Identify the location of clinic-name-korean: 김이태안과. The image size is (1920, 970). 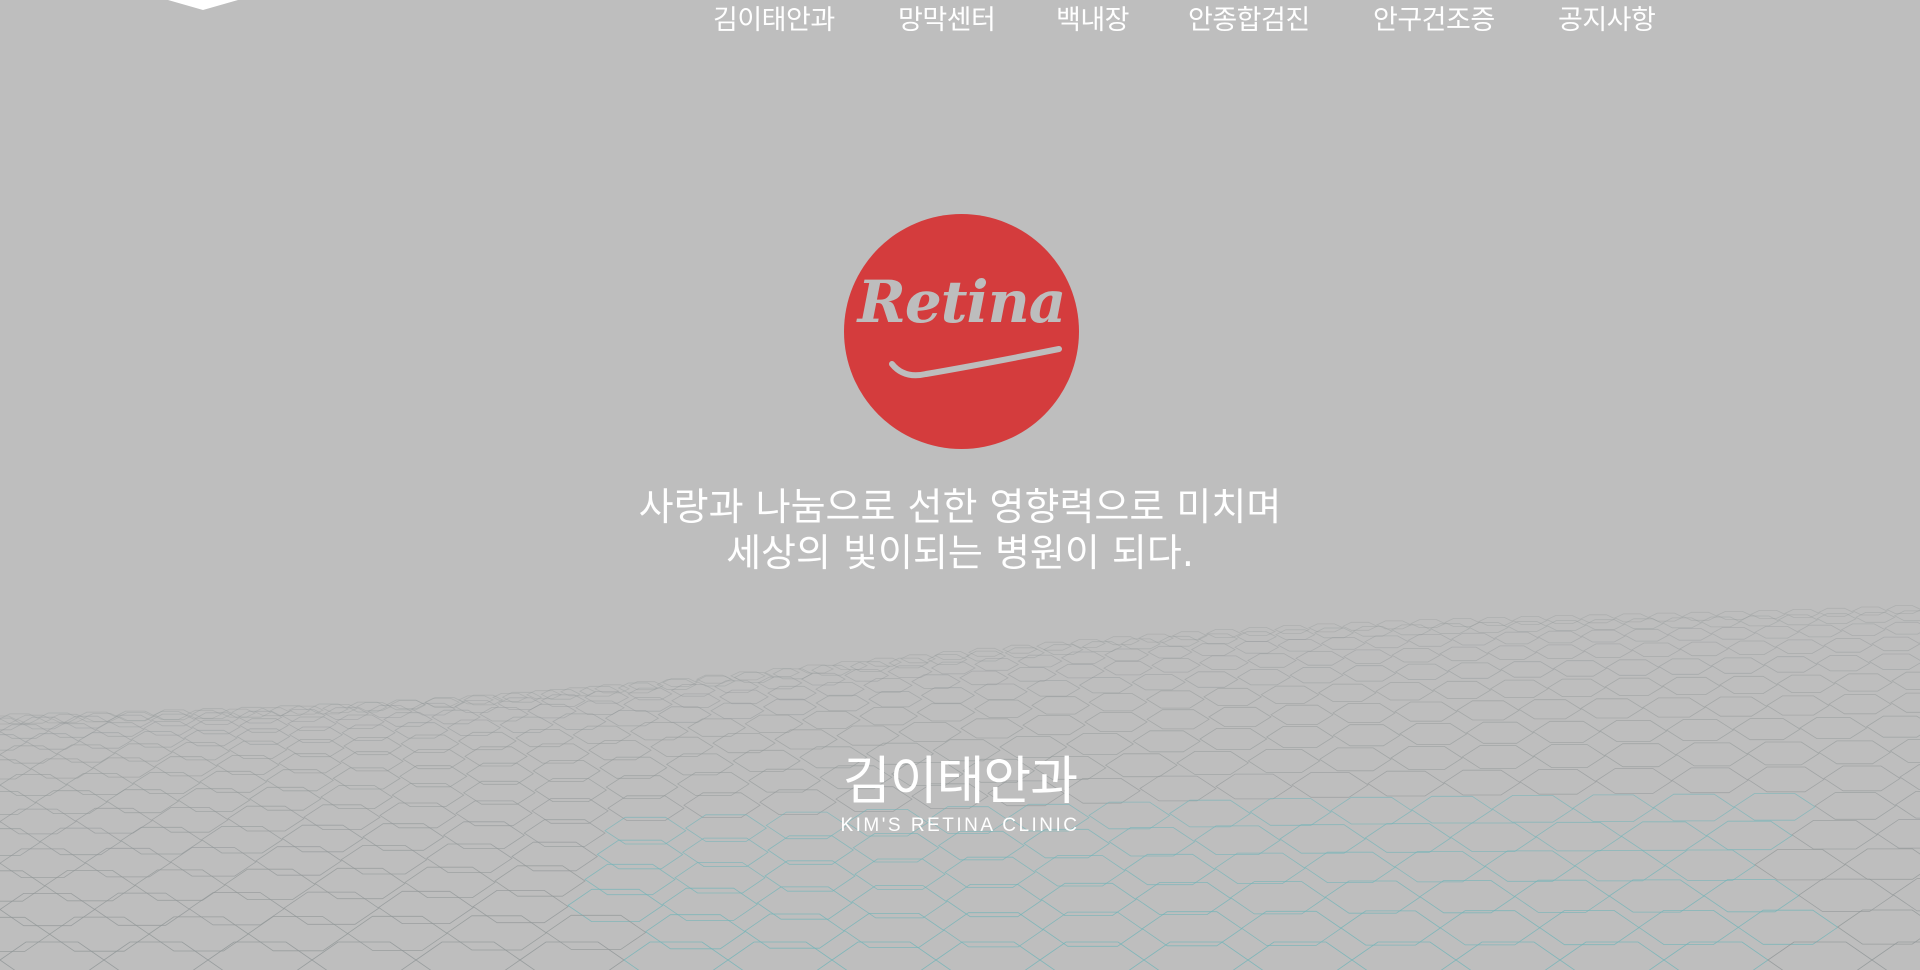
(960, 782).